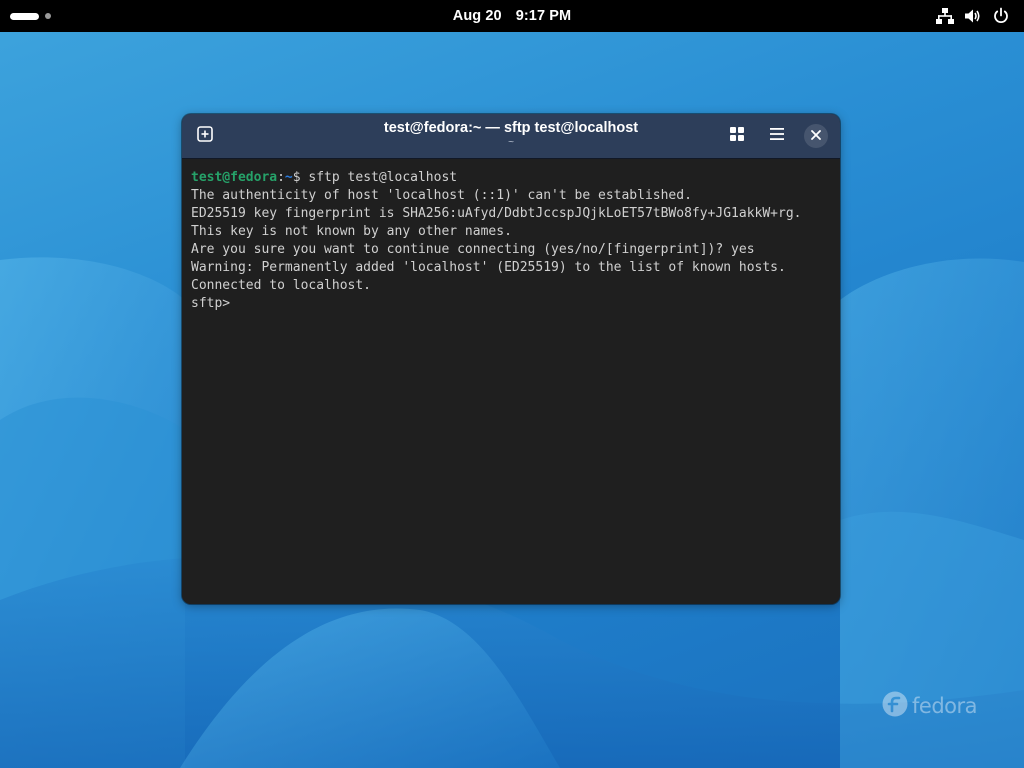 This screenshot has width=1024, height=768. I want to click on clock: Aug 20 9:17 PM, so click(512, 16).